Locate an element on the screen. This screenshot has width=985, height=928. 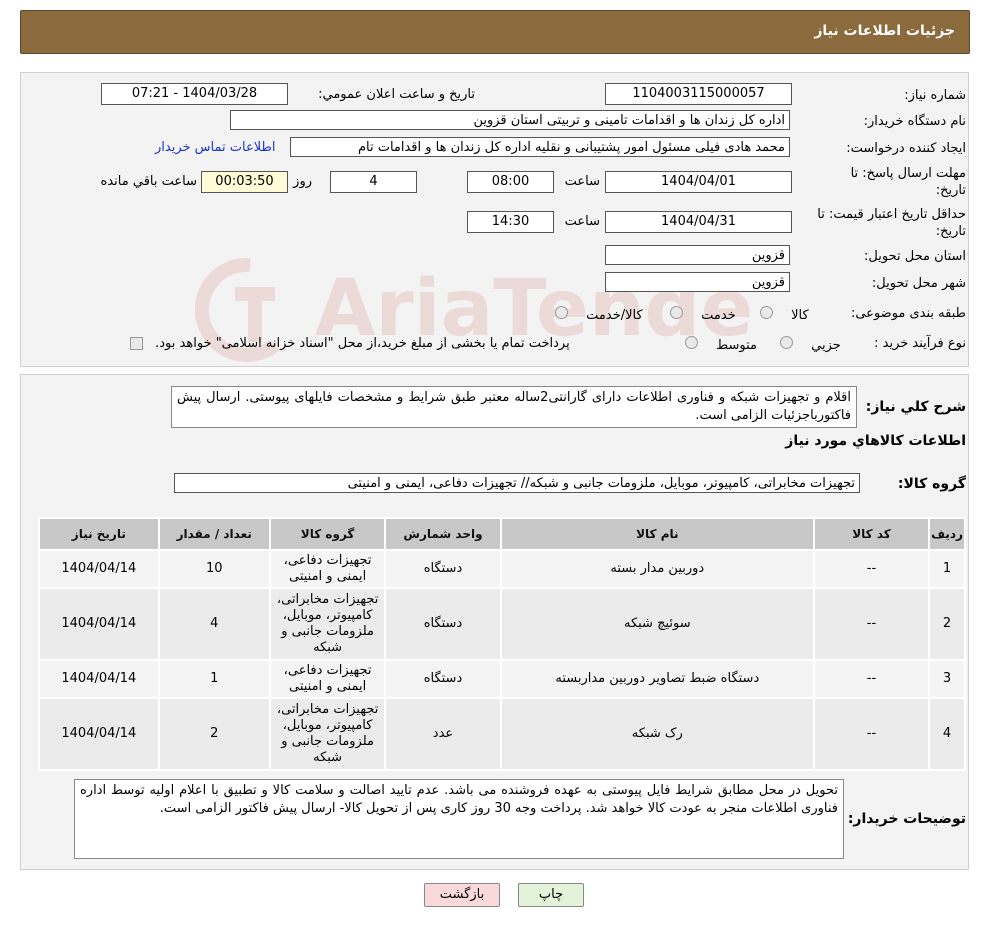
cell-qty: 10 is located at coordinates (214, 569).